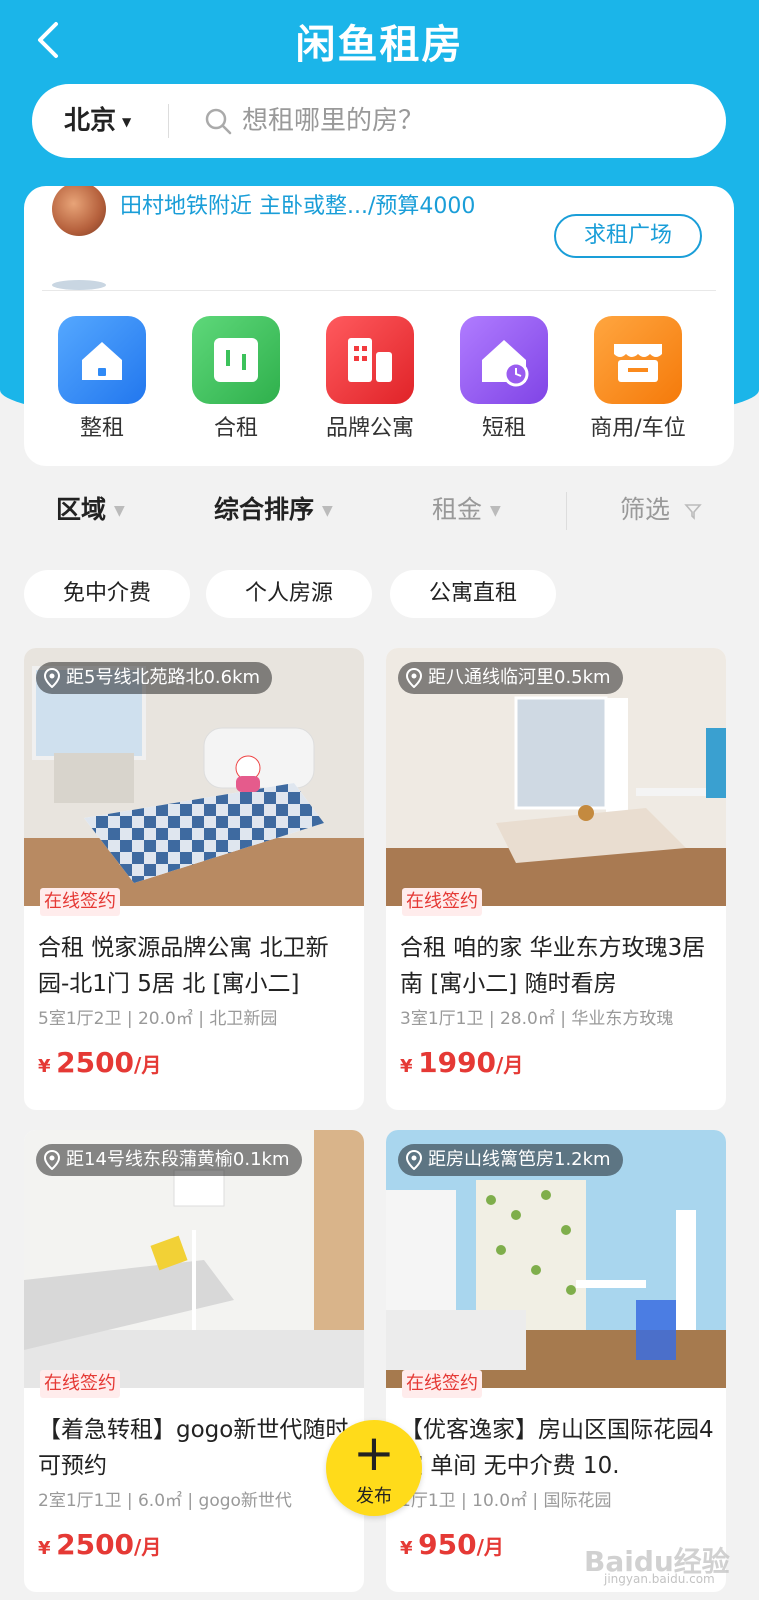 This screenshot has height=1600, width=759. Describe the element at coordinates (168, 121) in the screenshot. I see `search-divider` at that location.